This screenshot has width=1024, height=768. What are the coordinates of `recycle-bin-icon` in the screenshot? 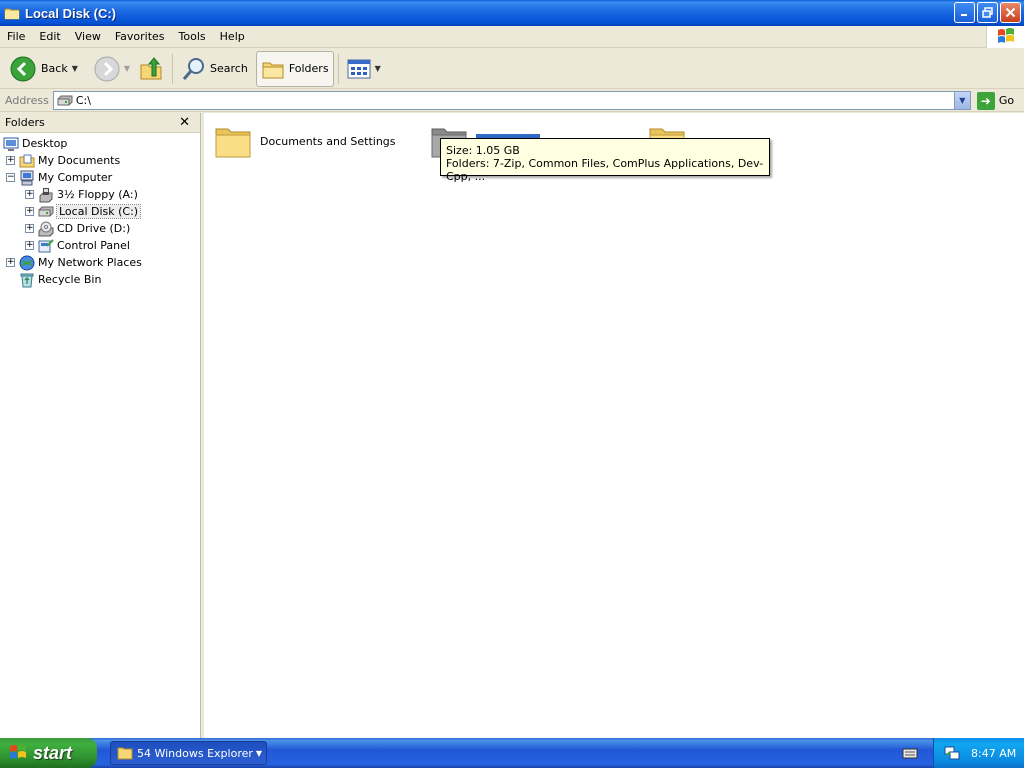 It's located at (27, 280).